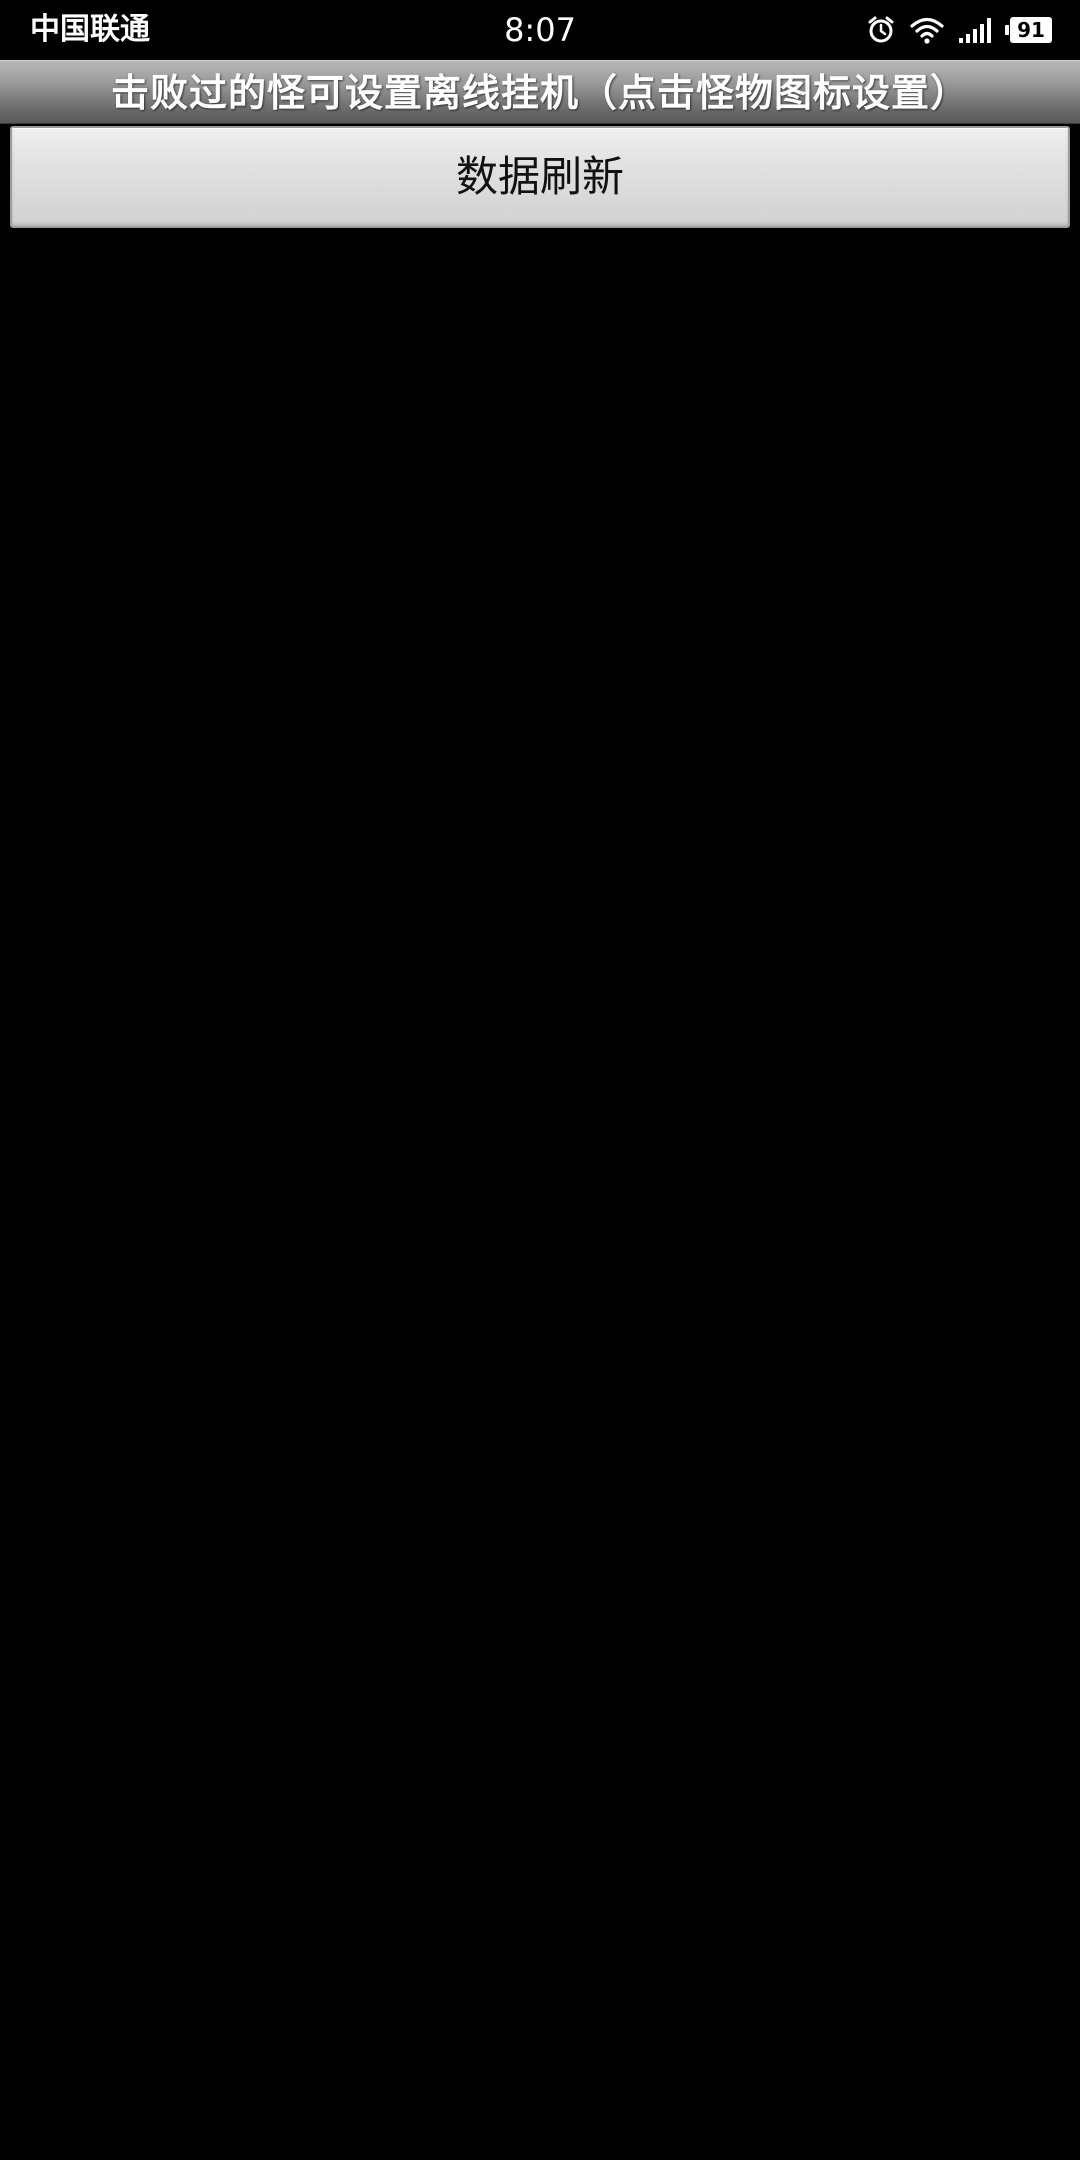 The image size is (1080, 2160). What do you see at coordinates (540, 30) in the screenshot?
I see `status-bar: 中国联通 8:07 91` at bounding box center [540, 30].